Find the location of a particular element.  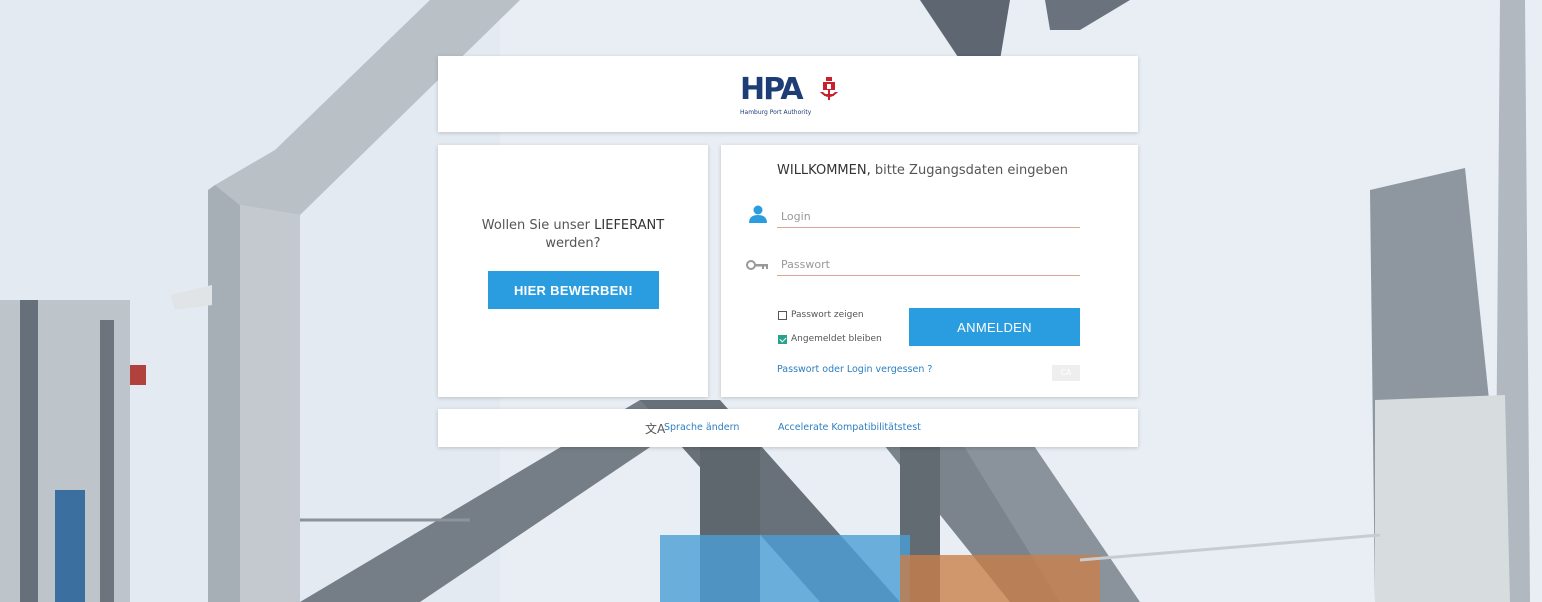

welcome-rest: bitte Zugangsdaten eingeben is located at coordinates (969, 170).